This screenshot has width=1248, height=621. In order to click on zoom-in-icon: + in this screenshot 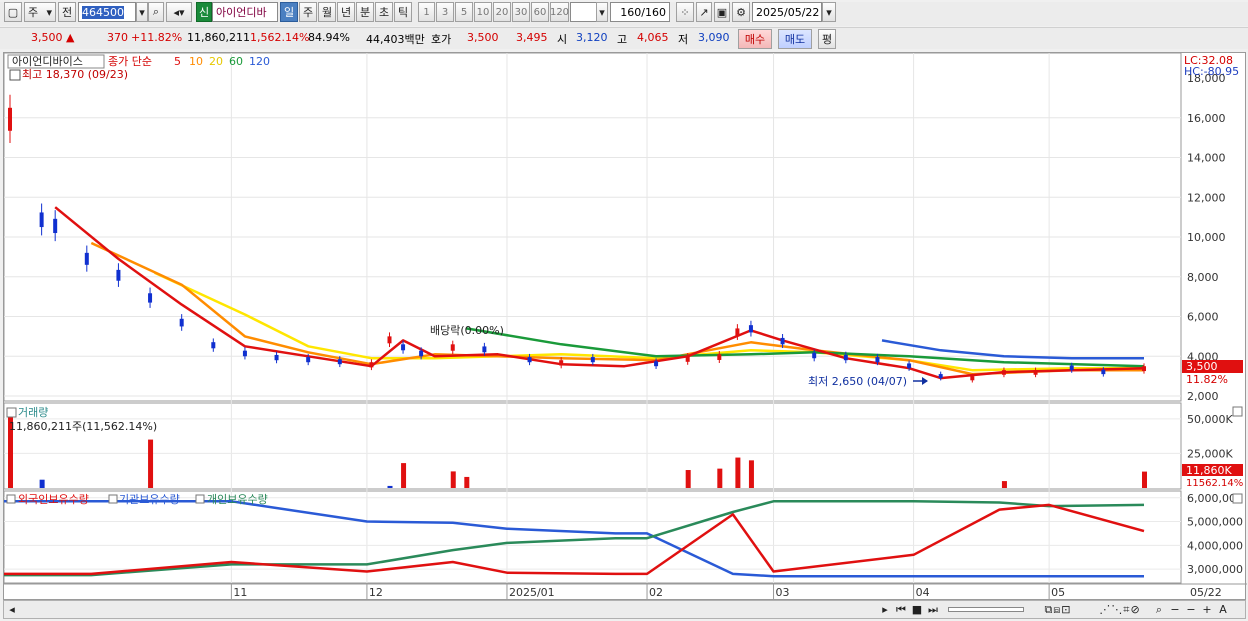, I will do `click(1207, 609)`.